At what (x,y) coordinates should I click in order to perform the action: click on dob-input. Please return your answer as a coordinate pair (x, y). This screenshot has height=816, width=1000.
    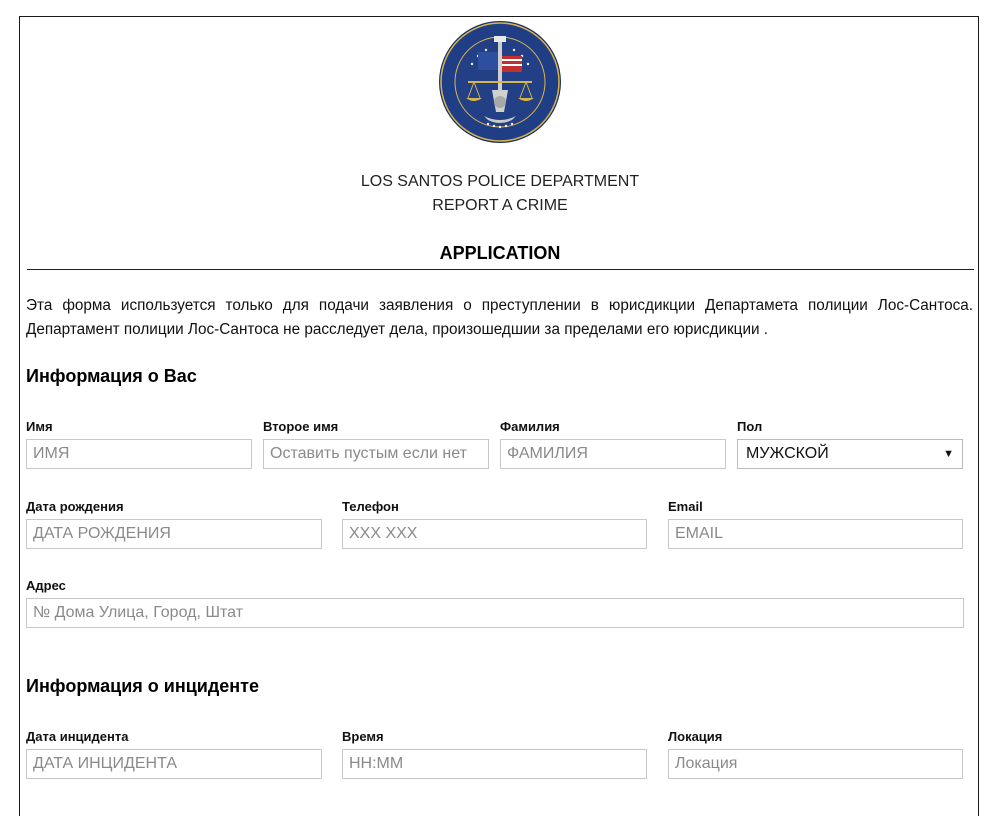
    Looking at the image, I should click on (174, 534).